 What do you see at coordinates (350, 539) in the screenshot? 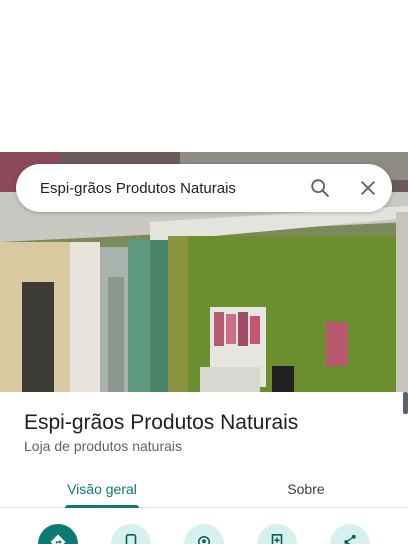
I see `share-icon` at bounding box center [350, 539].